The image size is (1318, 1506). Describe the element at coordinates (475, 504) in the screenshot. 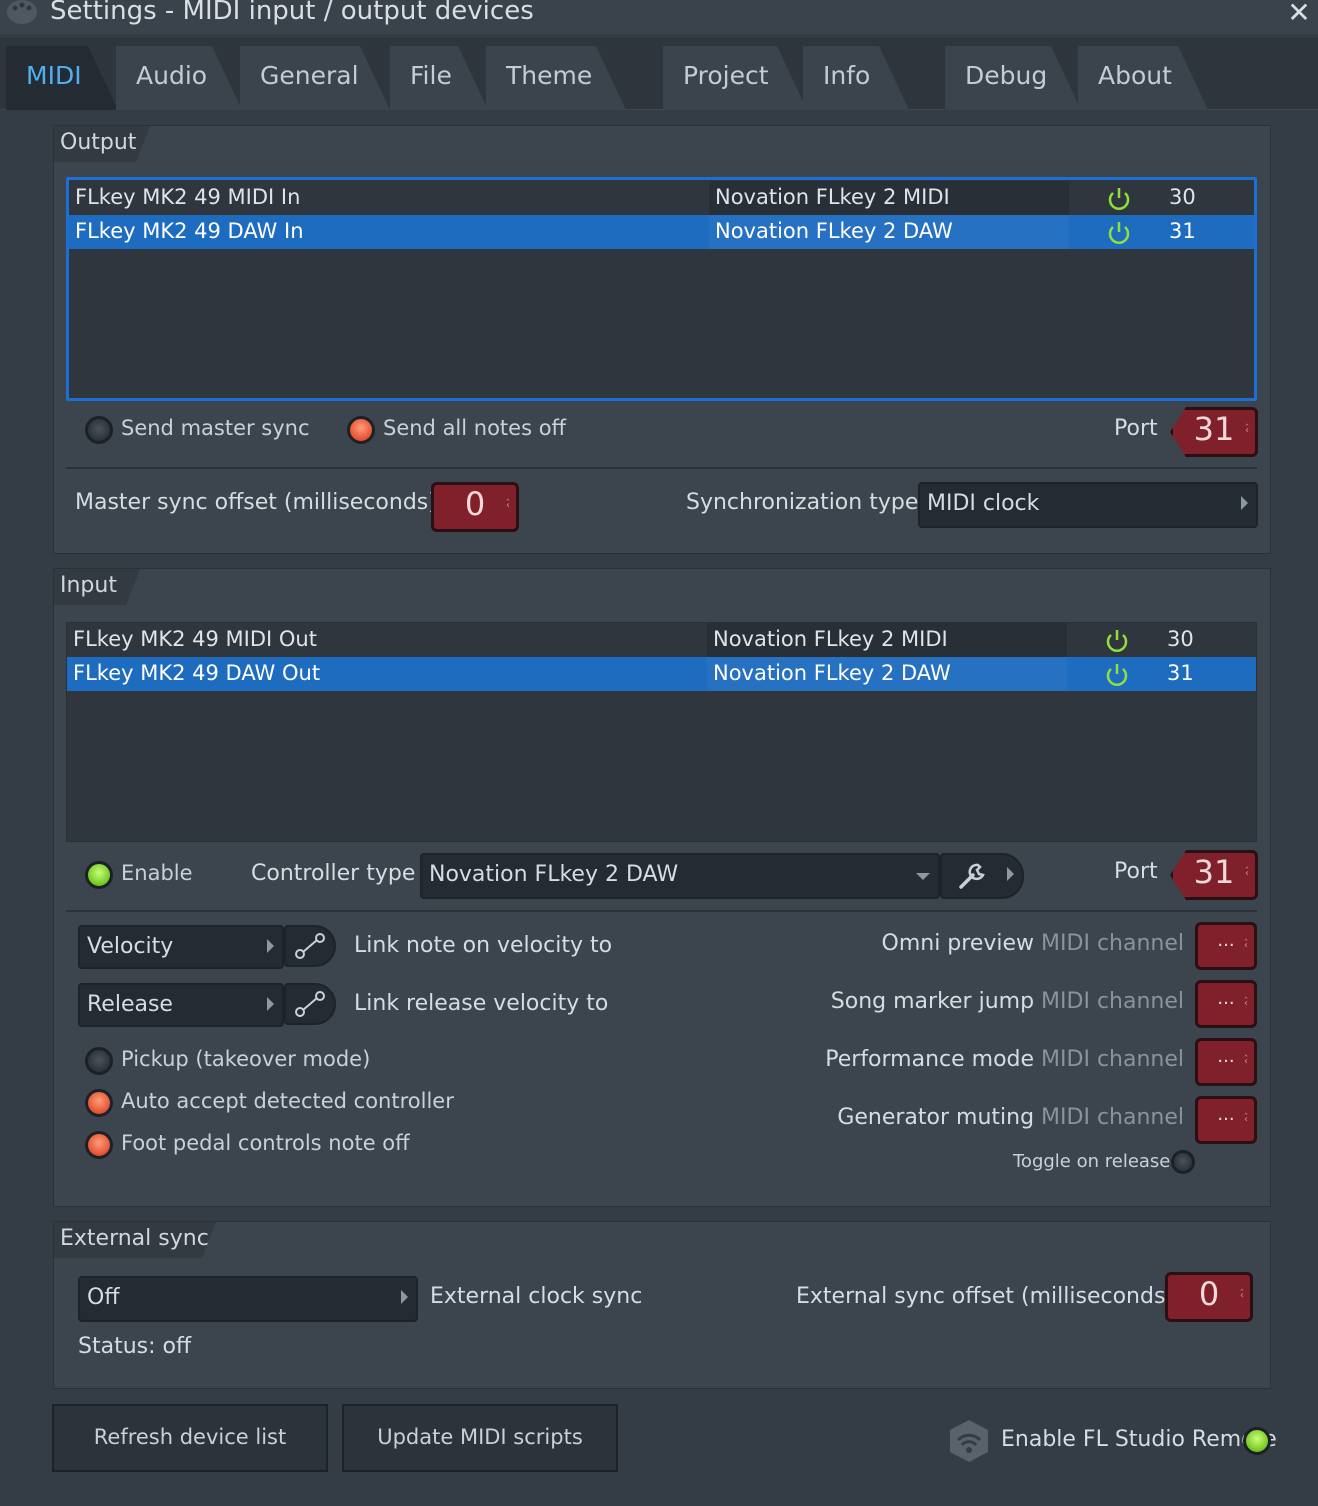

I see `master-sync-offset-value: 0` at that location.